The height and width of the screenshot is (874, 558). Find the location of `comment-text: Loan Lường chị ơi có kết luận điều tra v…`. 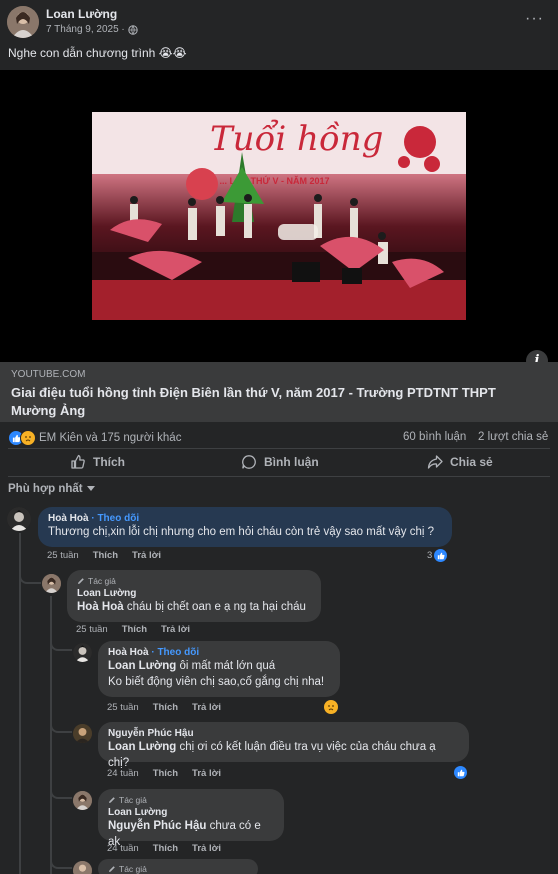

comment-text: Loan Lường chị ơi có kết luận điều tra v… is located at coordinates (283, 755).